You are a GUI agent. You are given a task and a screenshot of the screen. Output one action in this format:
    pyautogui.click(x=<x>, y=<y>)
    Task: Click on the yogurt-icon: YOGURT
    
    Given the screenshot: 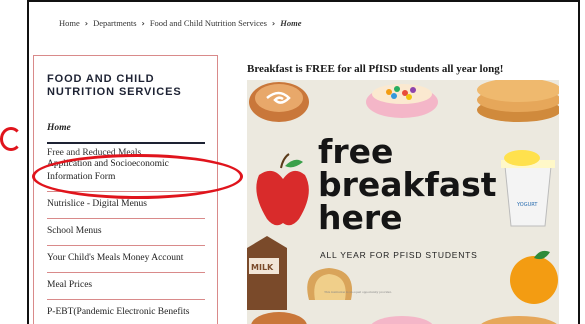 What is the action you would take?
    pyautogui.click(x=528, y=188)
    